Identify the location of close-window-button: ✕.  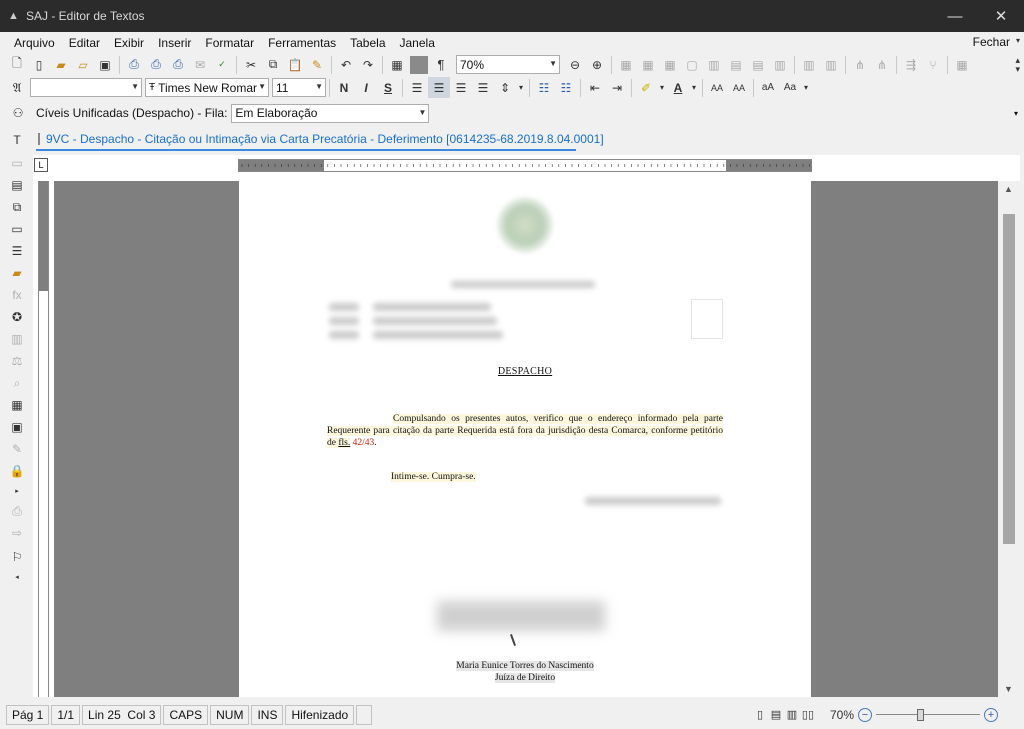
(1001, 16).